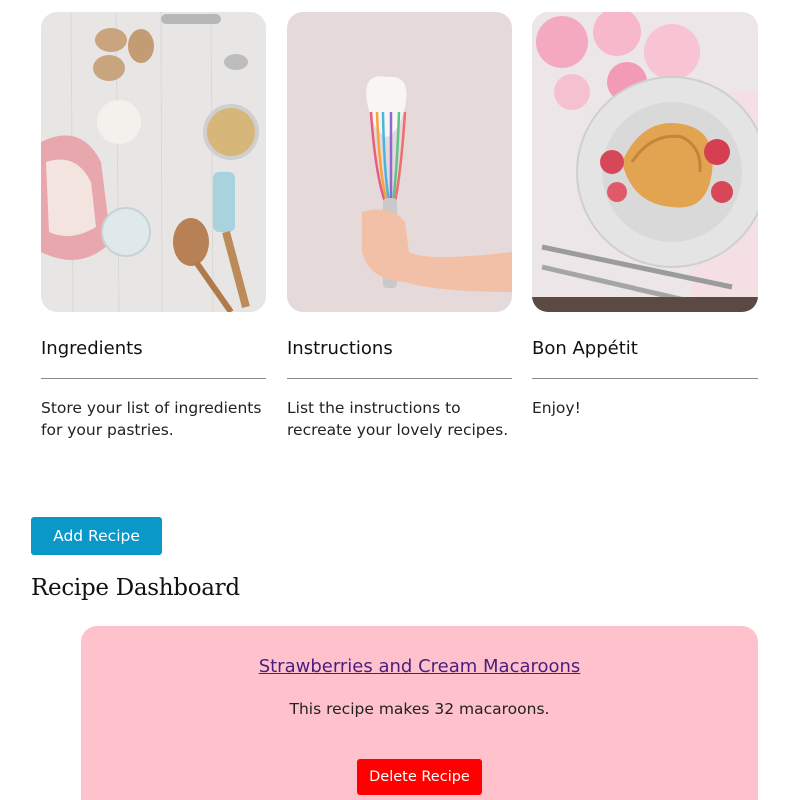  I want to click on card-title: Bon Appétit, so click(585, 348).